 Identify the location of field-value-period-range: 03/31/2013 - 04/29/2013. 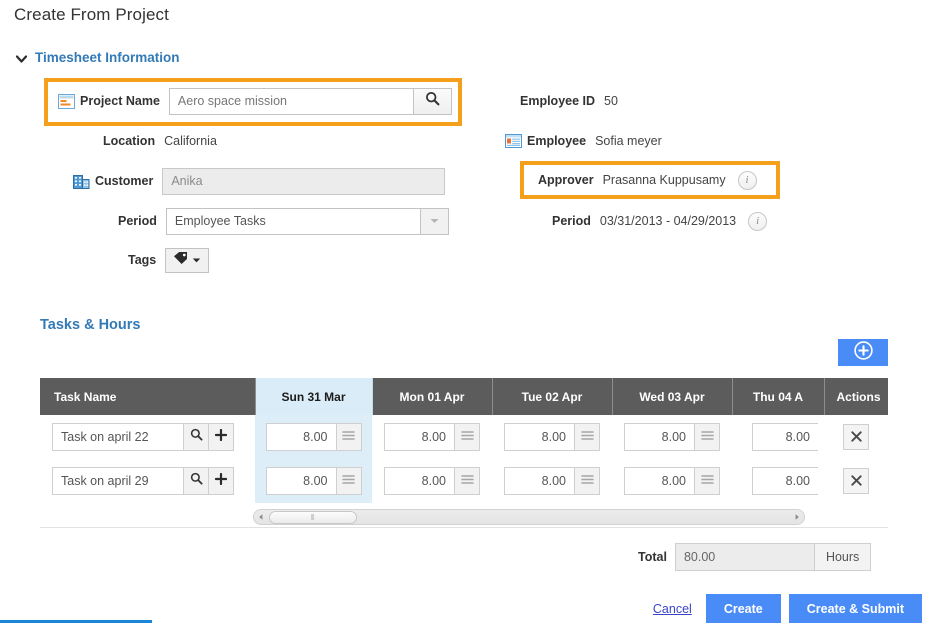
(668, 221).